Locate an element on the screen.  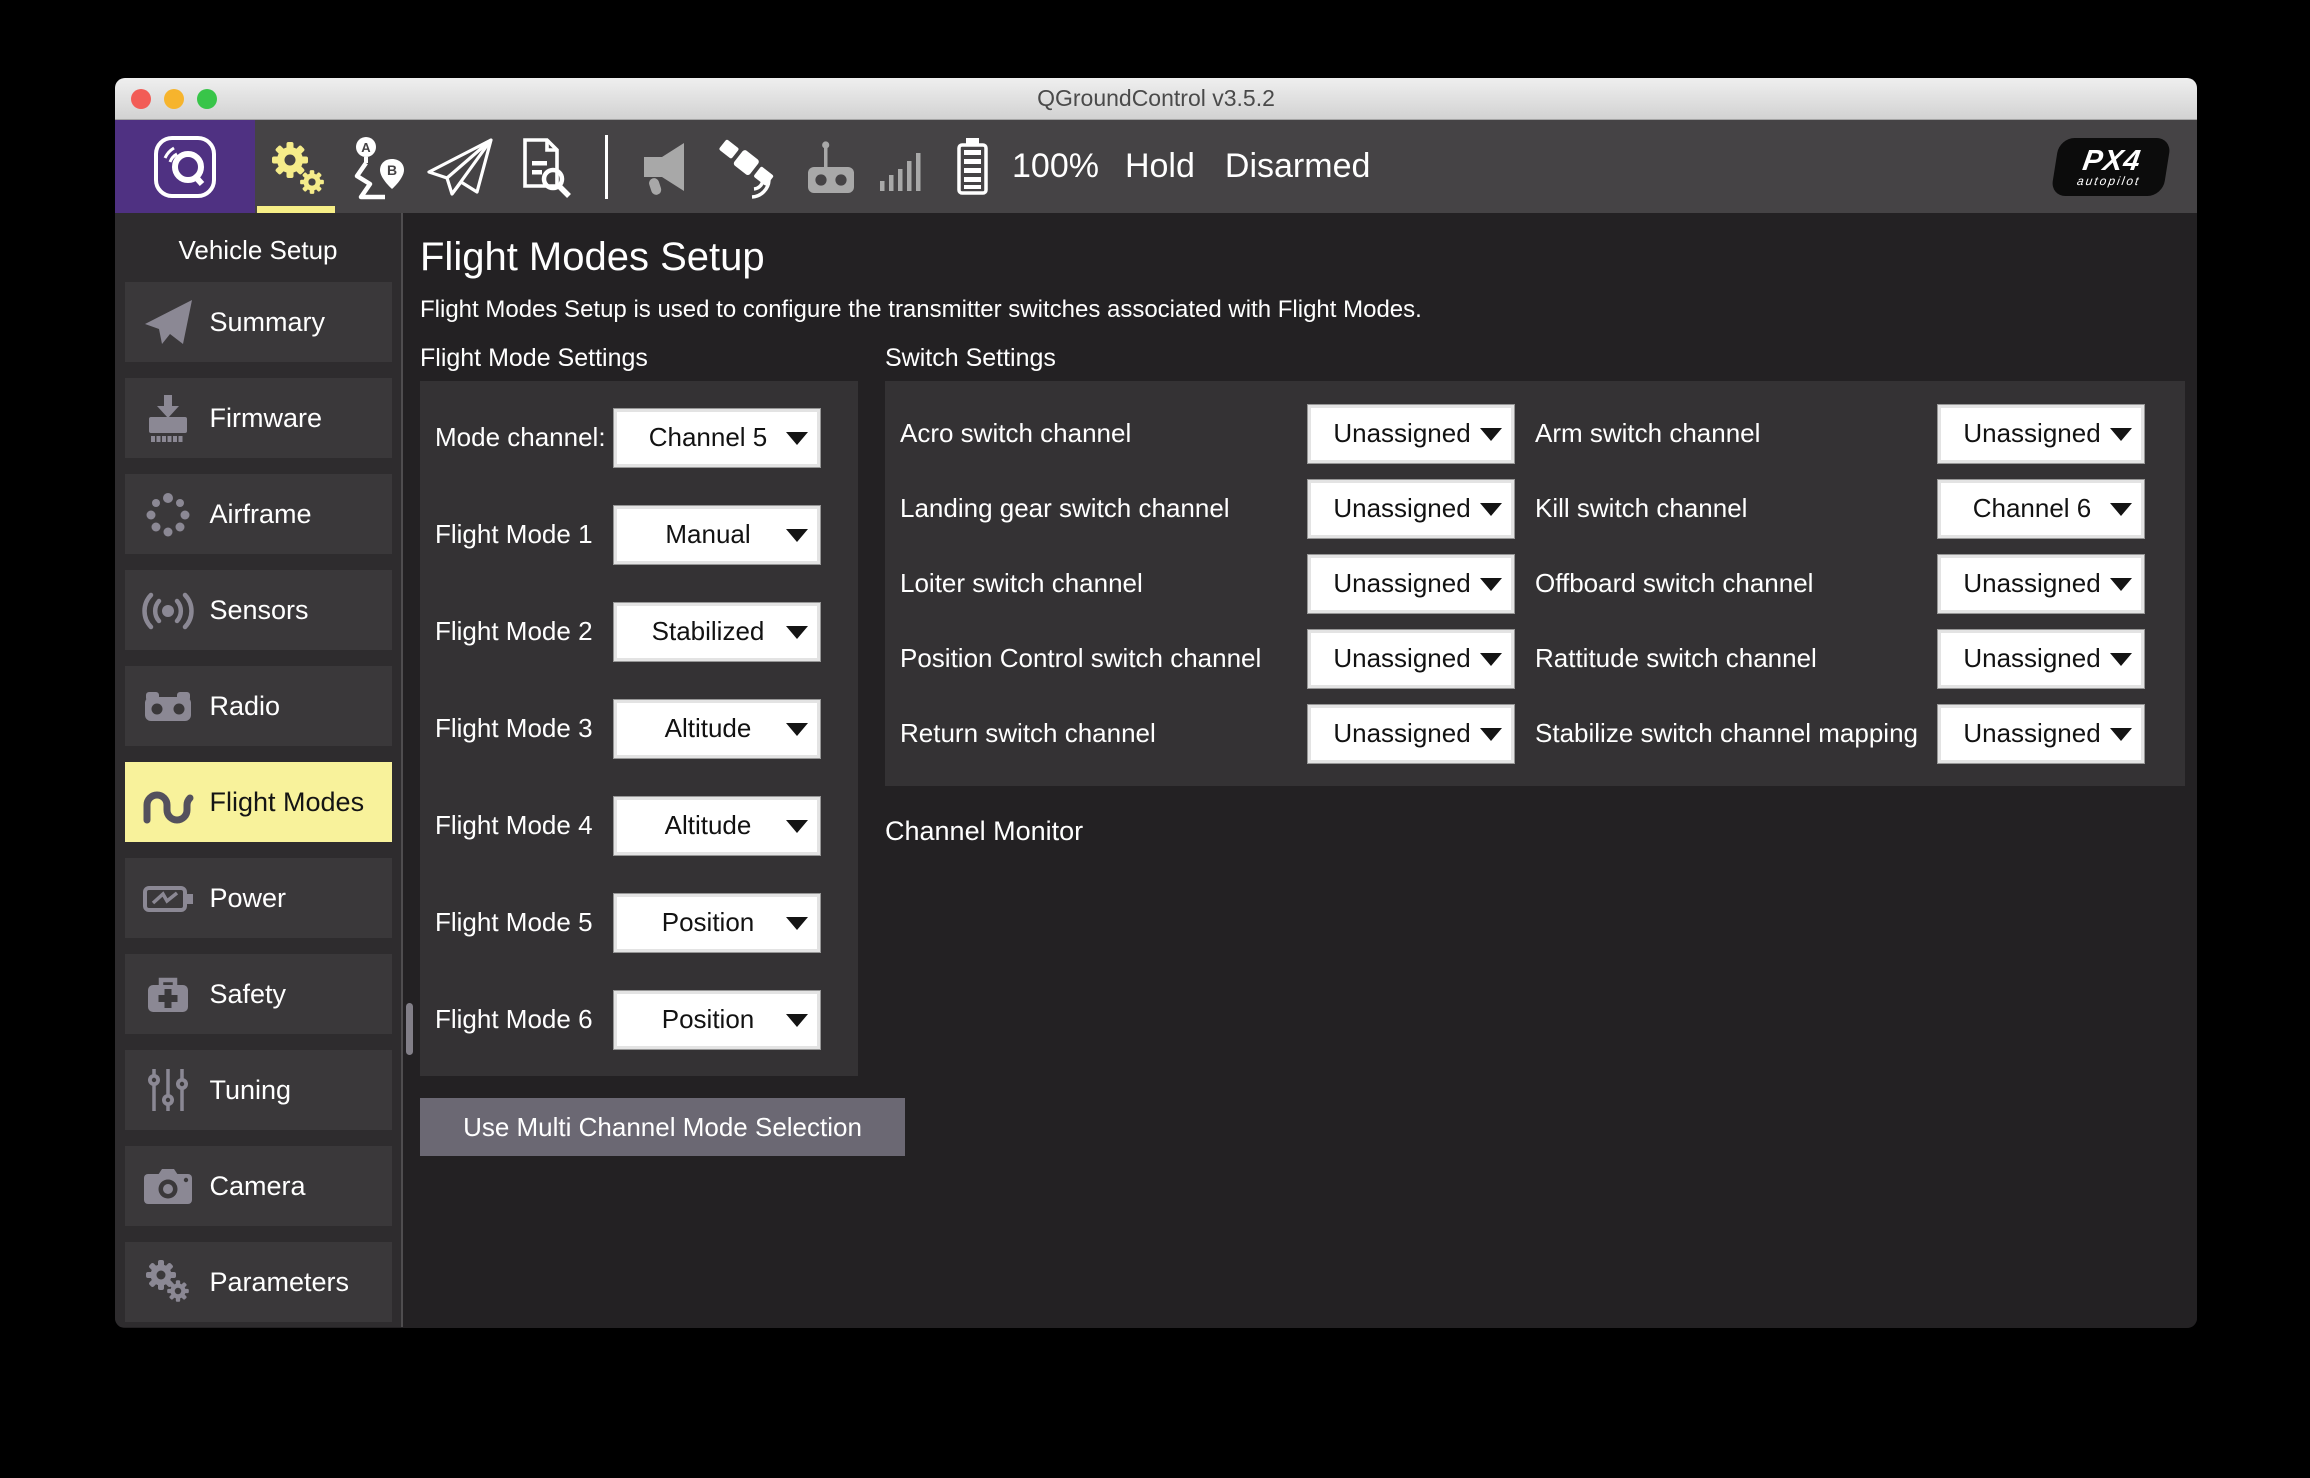
satellite-icon is located at coordinates (746, 167).